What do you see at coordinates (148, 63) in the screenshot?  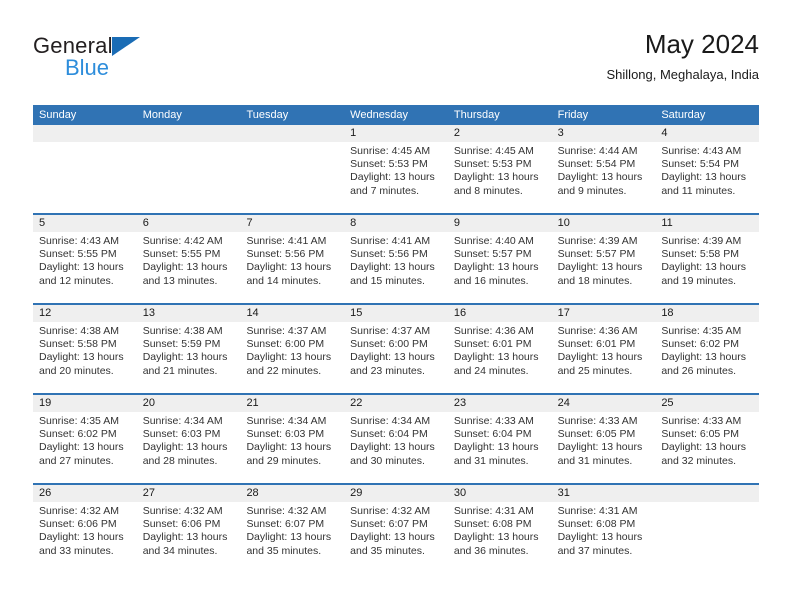 I see `brand-logo: General Blue` at bounding box center [148, 63].